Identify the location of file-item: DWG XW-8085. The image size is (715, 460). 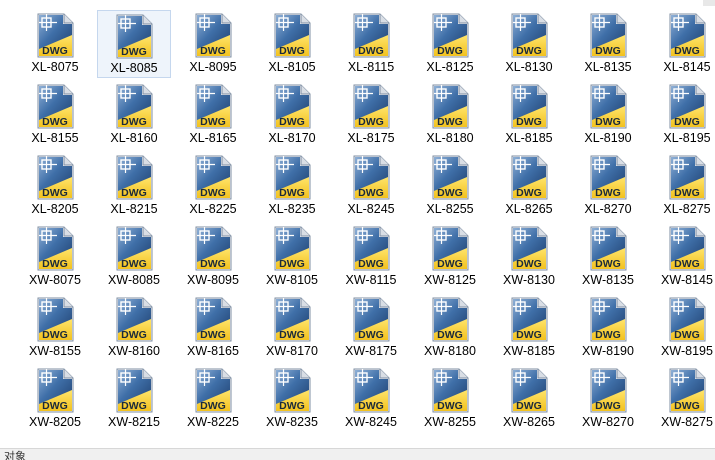
(134, 257).